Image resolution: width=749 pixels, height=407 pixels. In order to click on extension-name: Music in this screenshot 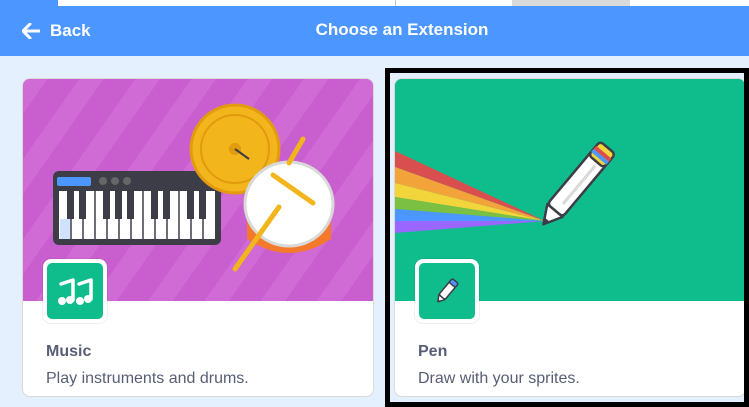, I will do `click(69, 351)`.